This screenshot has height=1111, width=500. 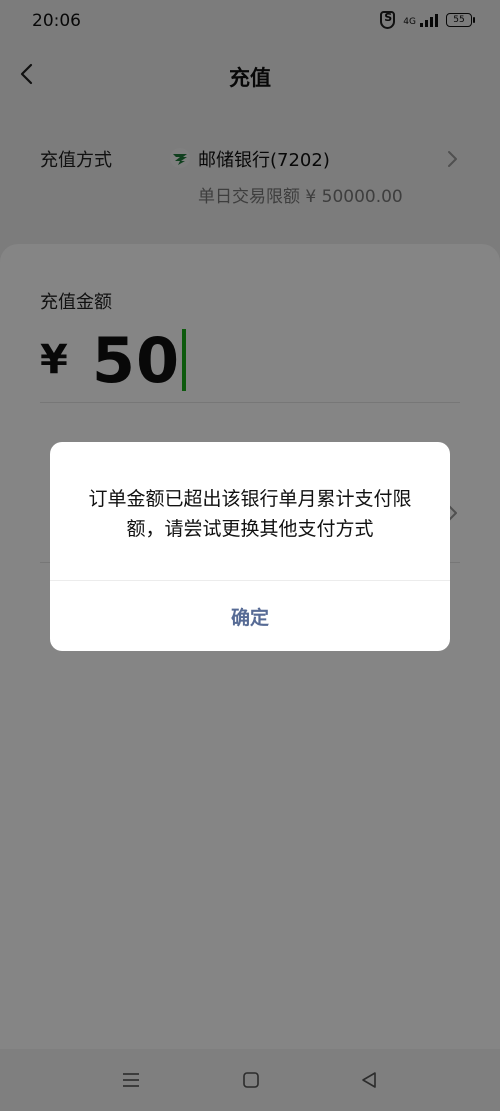 What do you see at coordinates (250, 616) in the screenshot?
I see `confirm-button: 确定` at bounding box center [250, 616].